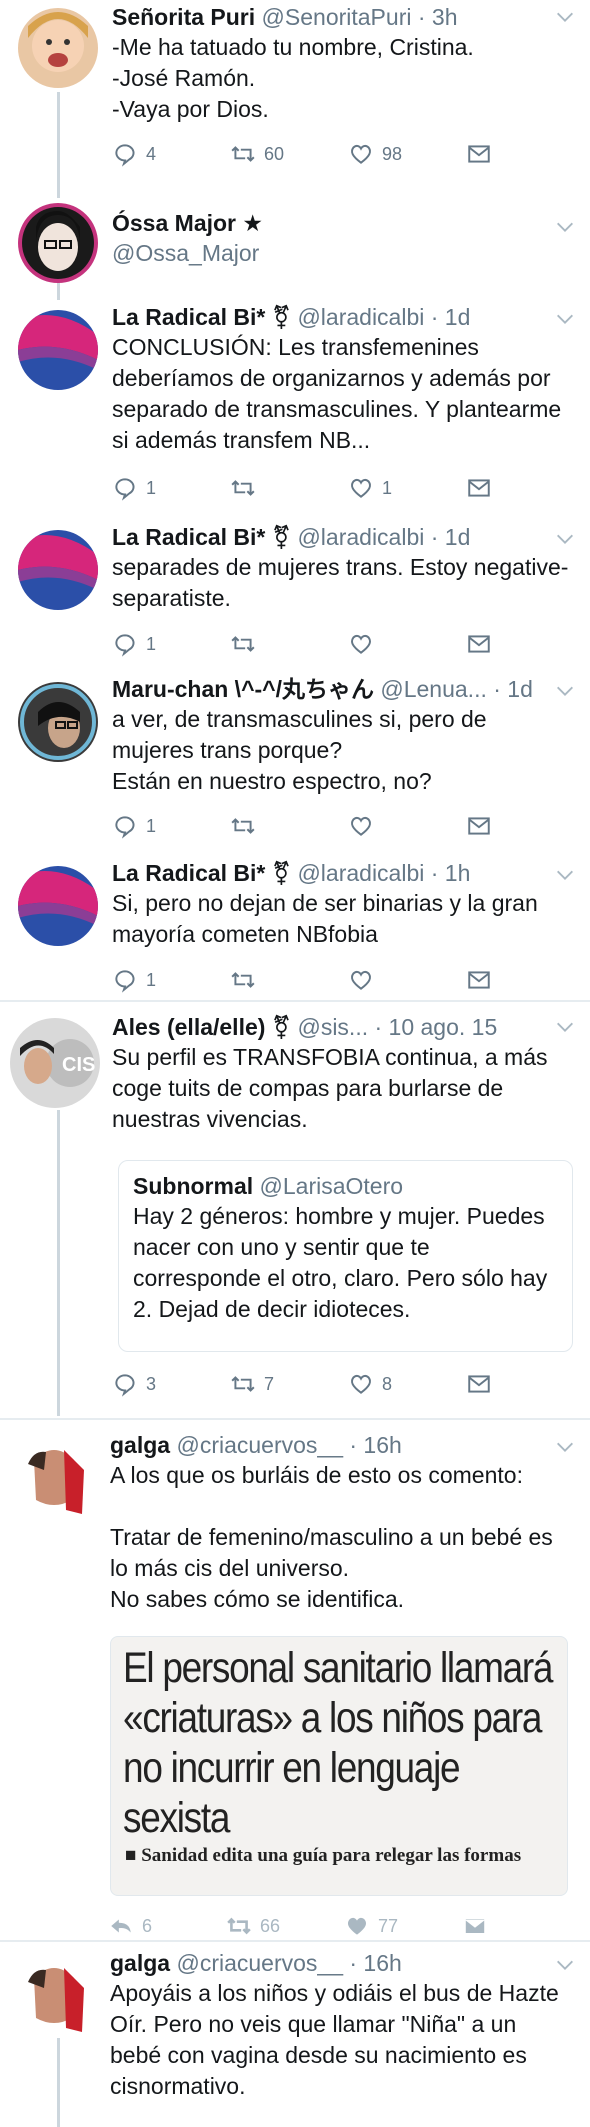  Describe the element at coordinates (151, 153) in the screenshot. I see `reply-count: 4` at that location.